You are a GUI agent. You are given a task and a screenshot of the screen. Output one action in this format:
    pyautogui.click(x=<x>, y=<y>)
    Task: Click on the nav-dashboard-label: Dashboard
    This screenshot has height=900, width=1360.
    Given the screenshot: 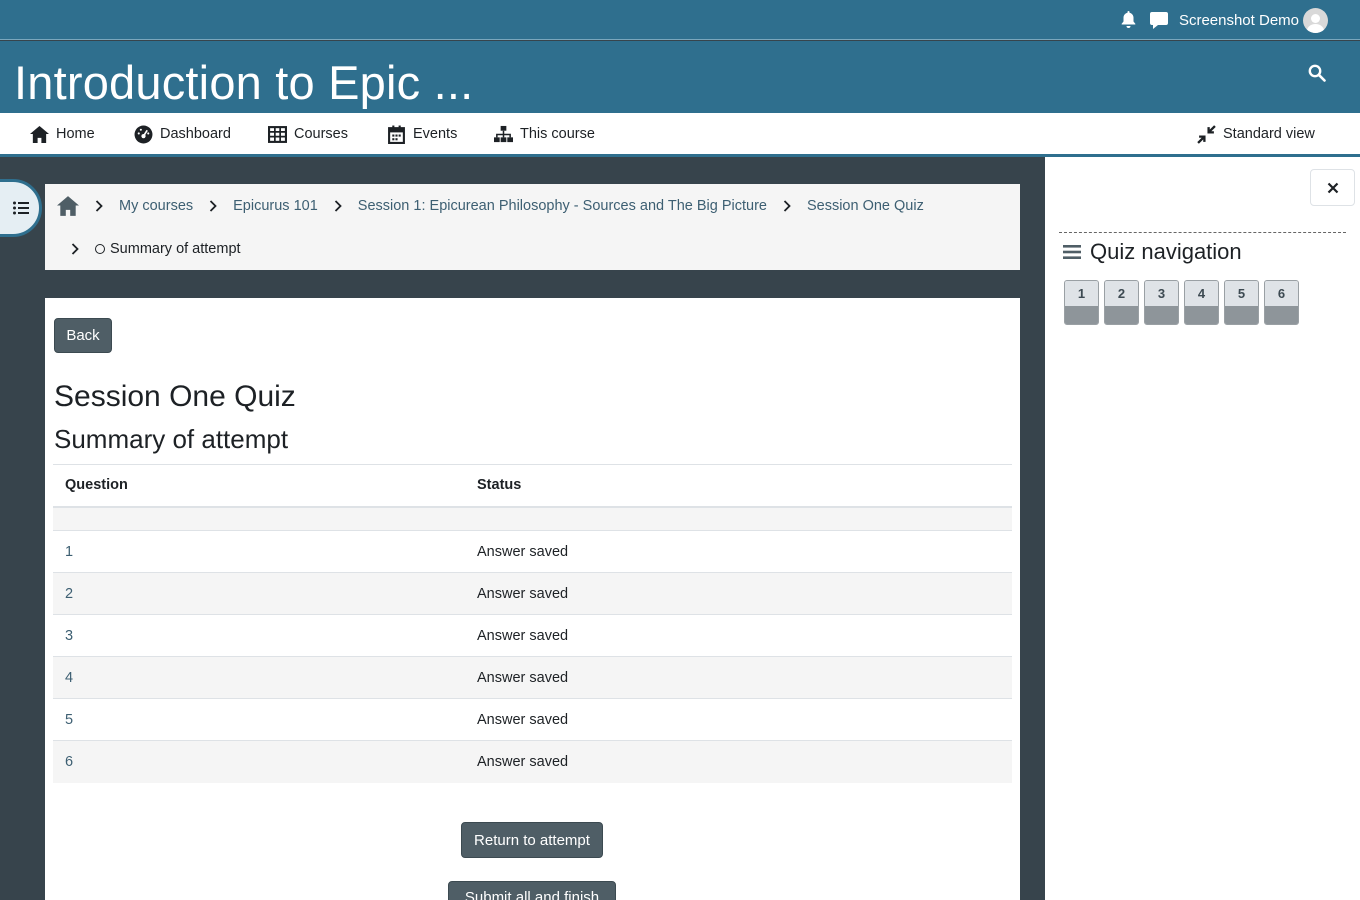 What is the action you would take?
    pyautogui.click(x=195, y=134)
    